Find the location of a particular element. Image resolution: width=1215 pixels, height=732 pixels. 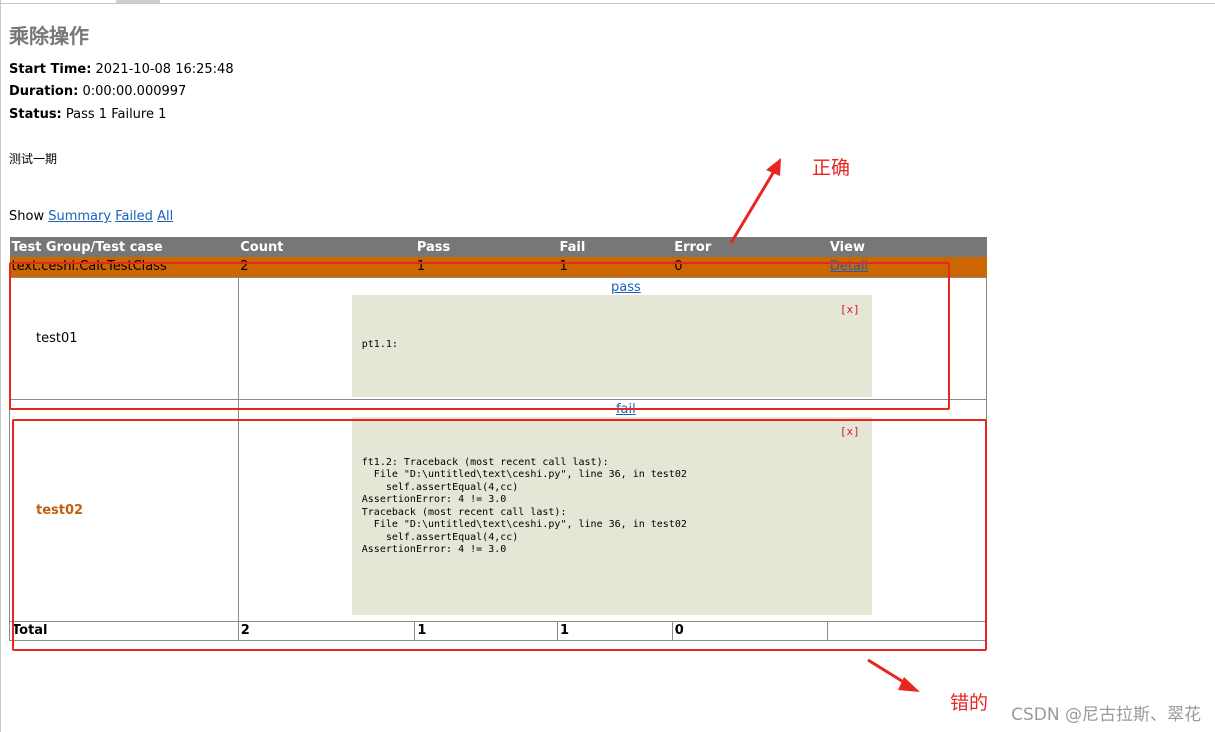

arrow-up-icon is located at coordinates (755, 201).